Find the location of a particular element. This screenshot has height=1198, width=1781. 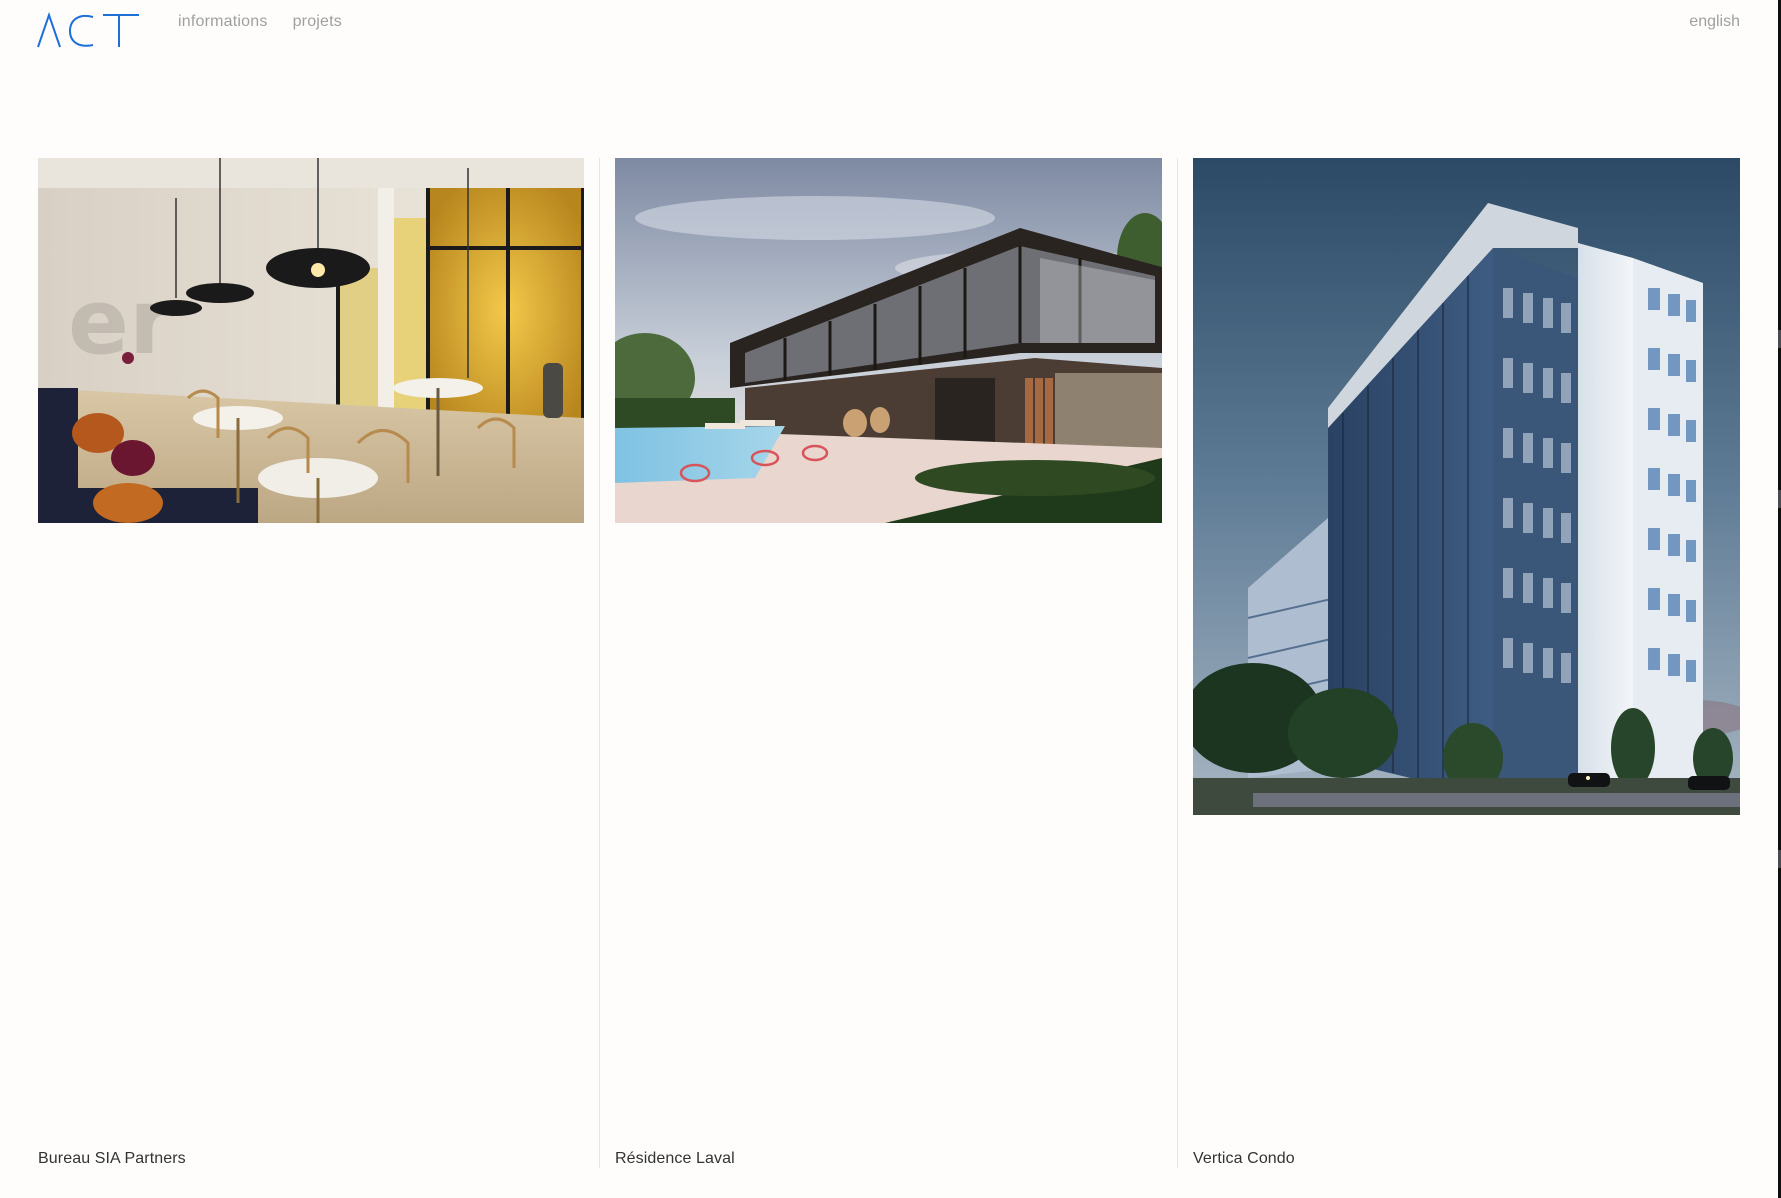

main-nav: informations projets is located at coordinates (260, 22).